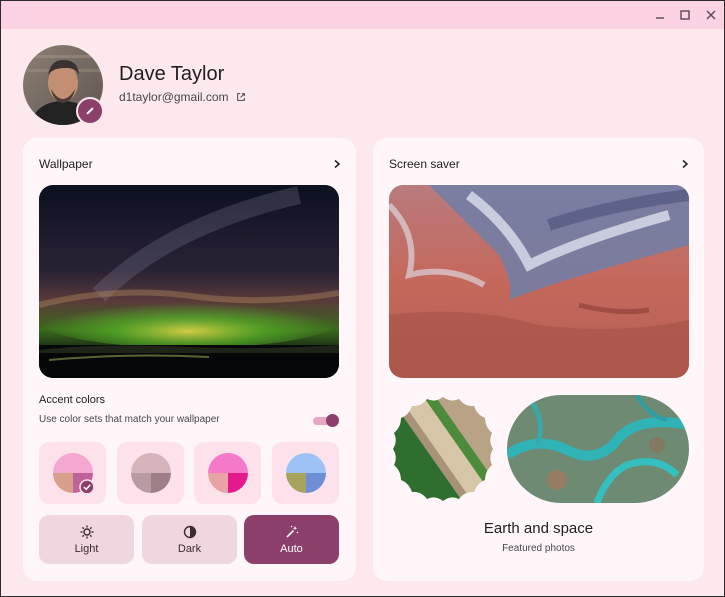 The height and width of the screenshot is (597, 725). Describe the element at coordinates (660, 15) in the screenshot. I see `minimize-button` at that location.